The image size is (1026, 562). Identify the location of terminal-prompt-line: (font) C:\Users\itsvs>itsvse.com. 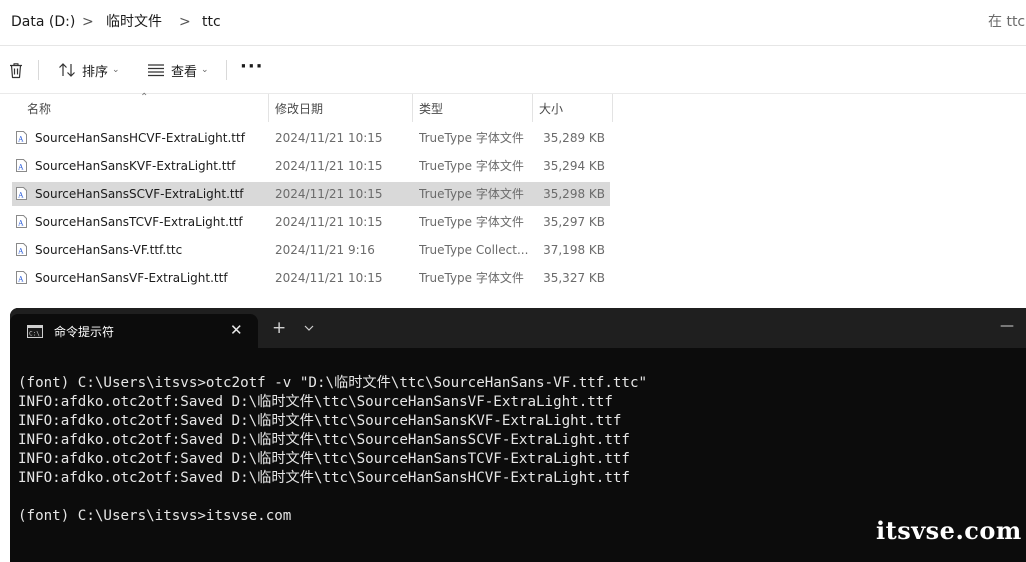
(155, 516).